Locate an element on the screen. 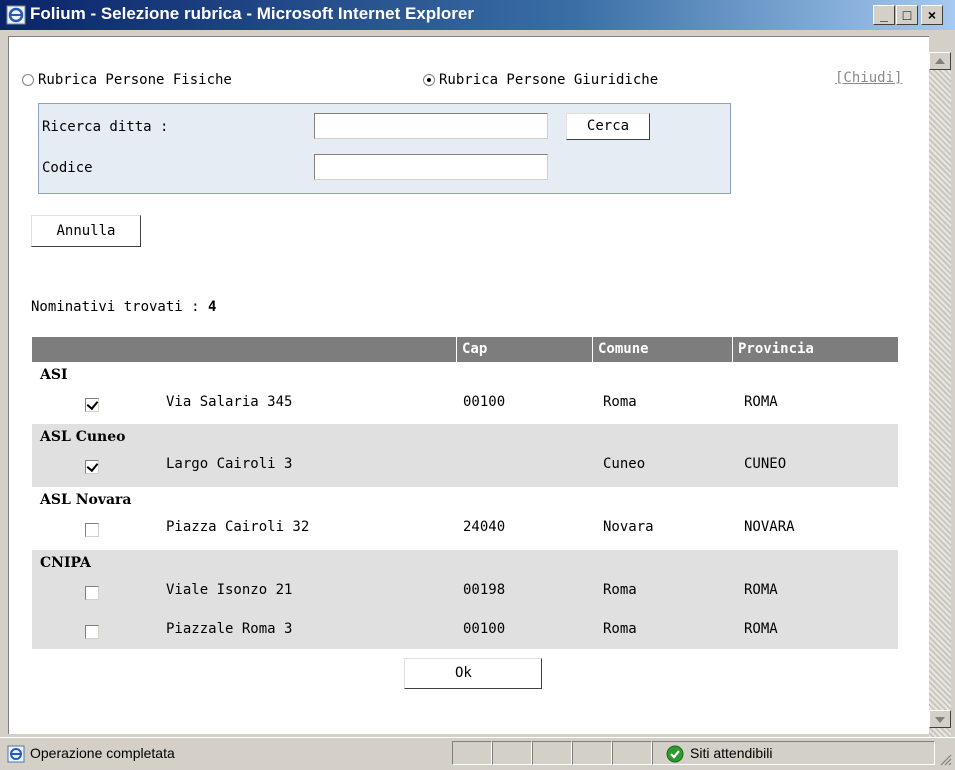 This screenshot has height=770, width=955. row-comune: Novara is located at coordinates (628, 527).